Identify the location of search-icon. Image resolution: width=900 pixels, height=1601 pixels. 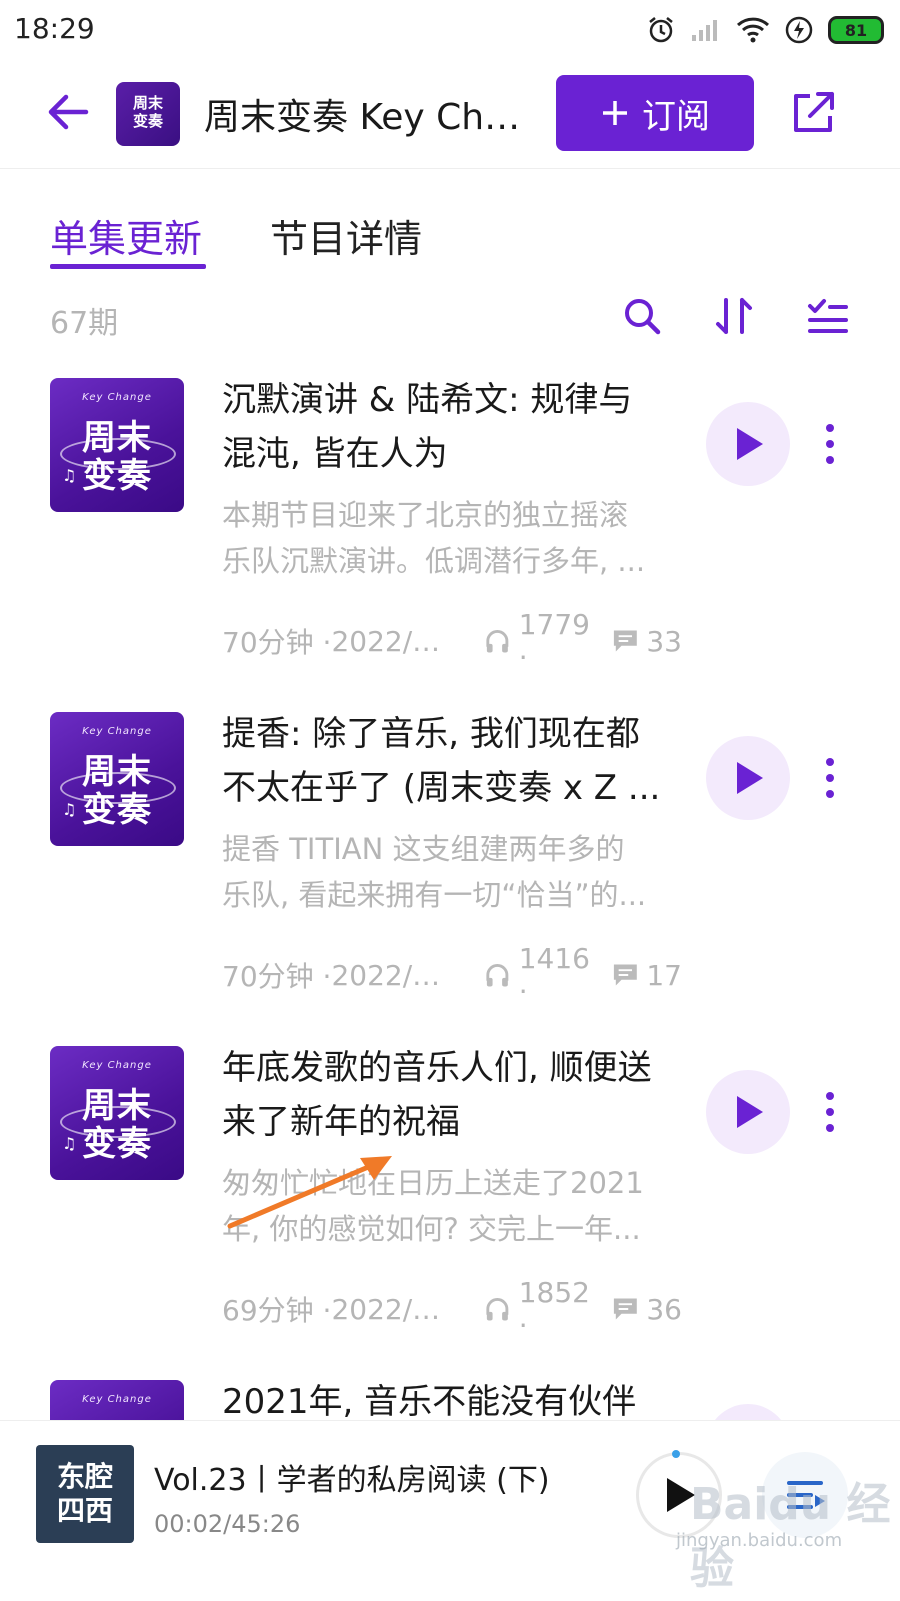
(642, 316).